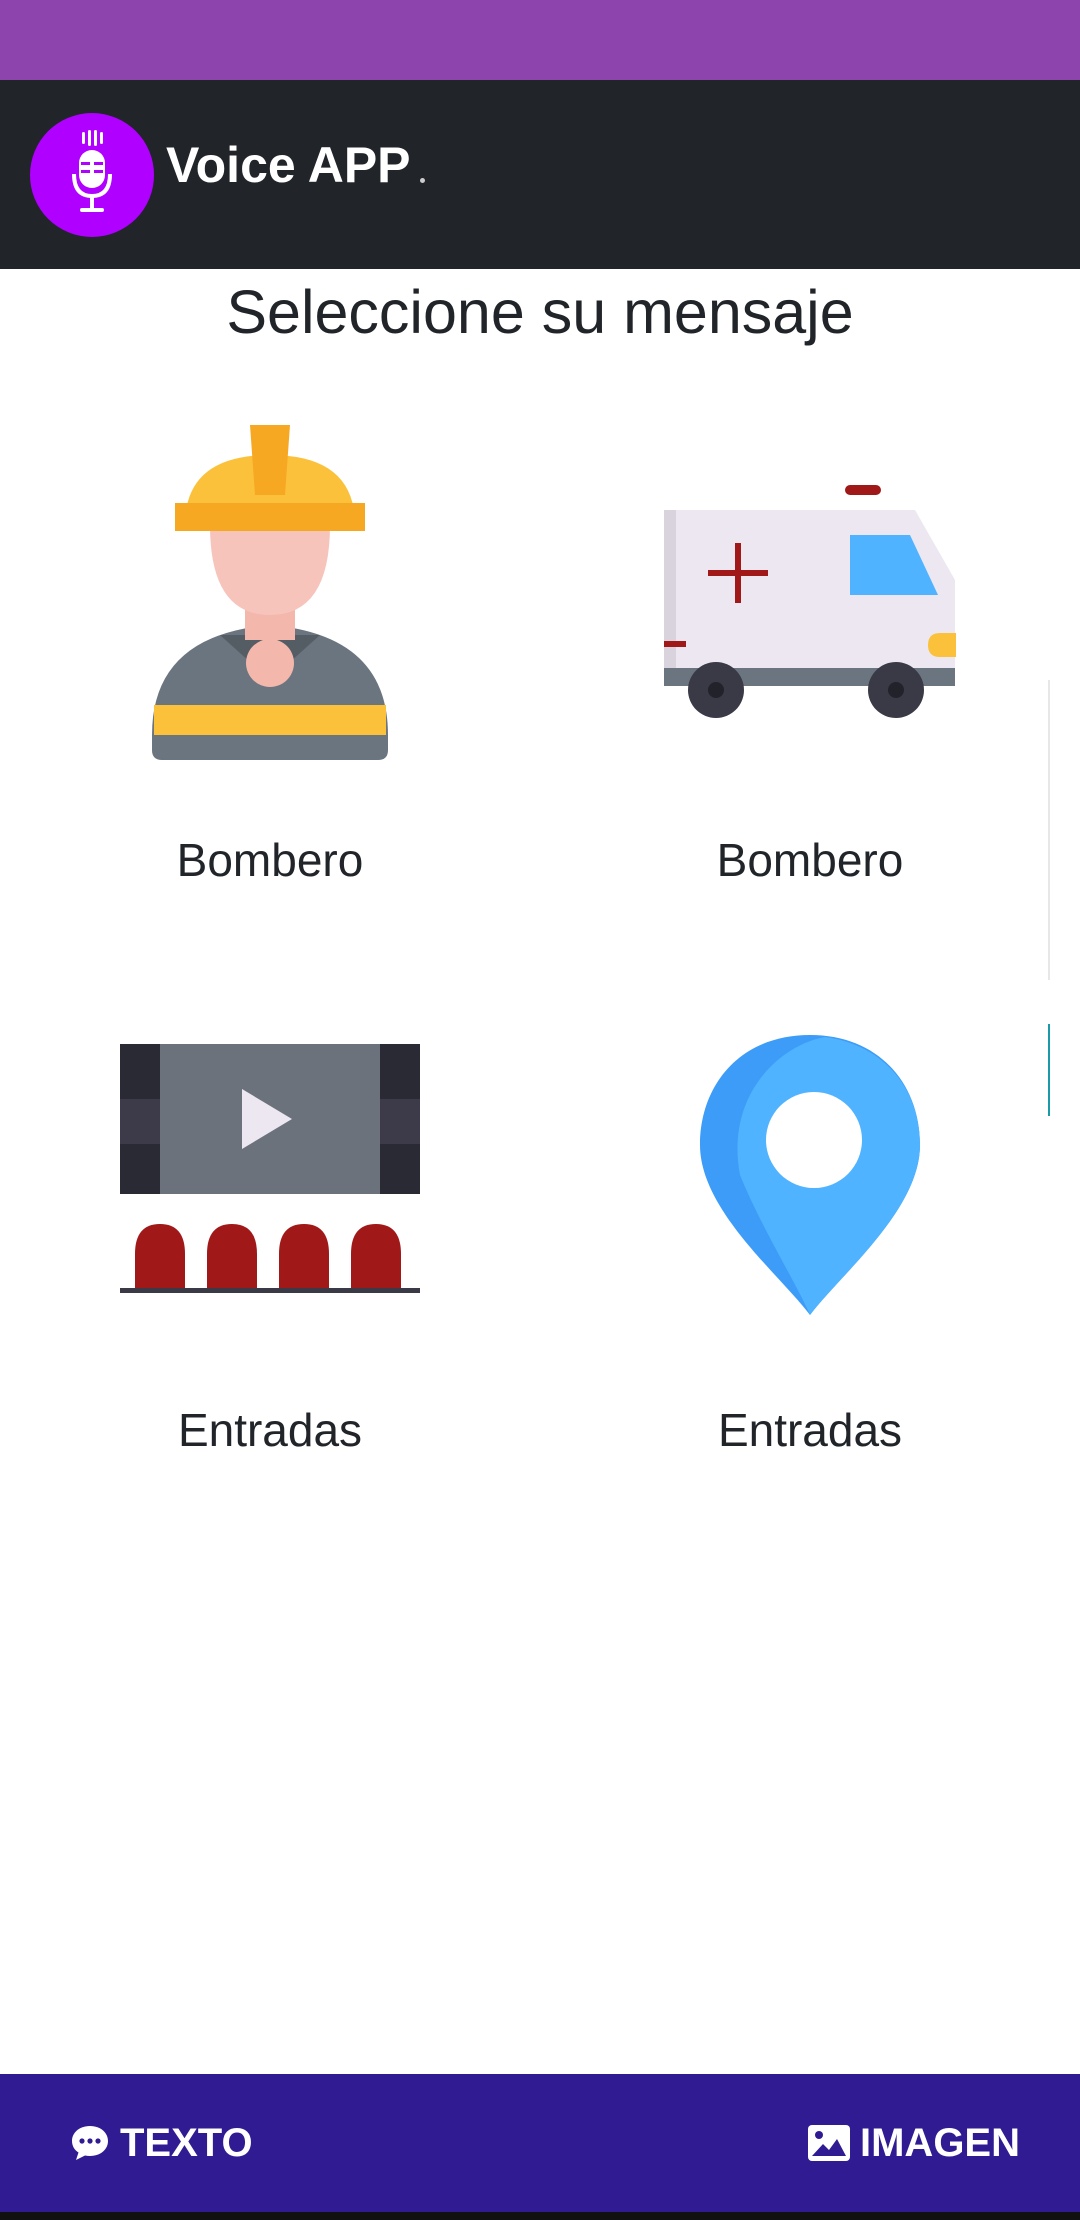  I want to click on scrollbar-thumb, so click(1049, 1070).